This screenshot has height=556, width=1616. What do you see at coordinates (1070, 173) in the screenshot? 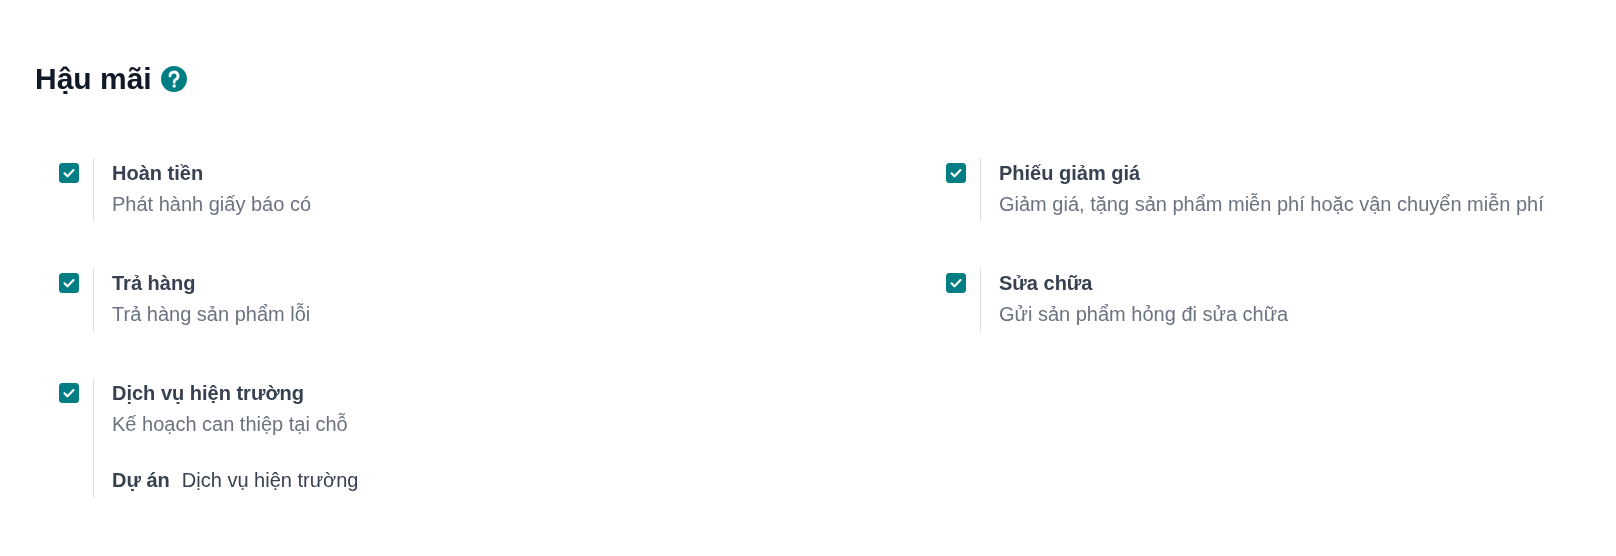
I see `setting-label: Phiếu giảm giá` at bounding box center [1070, 173].